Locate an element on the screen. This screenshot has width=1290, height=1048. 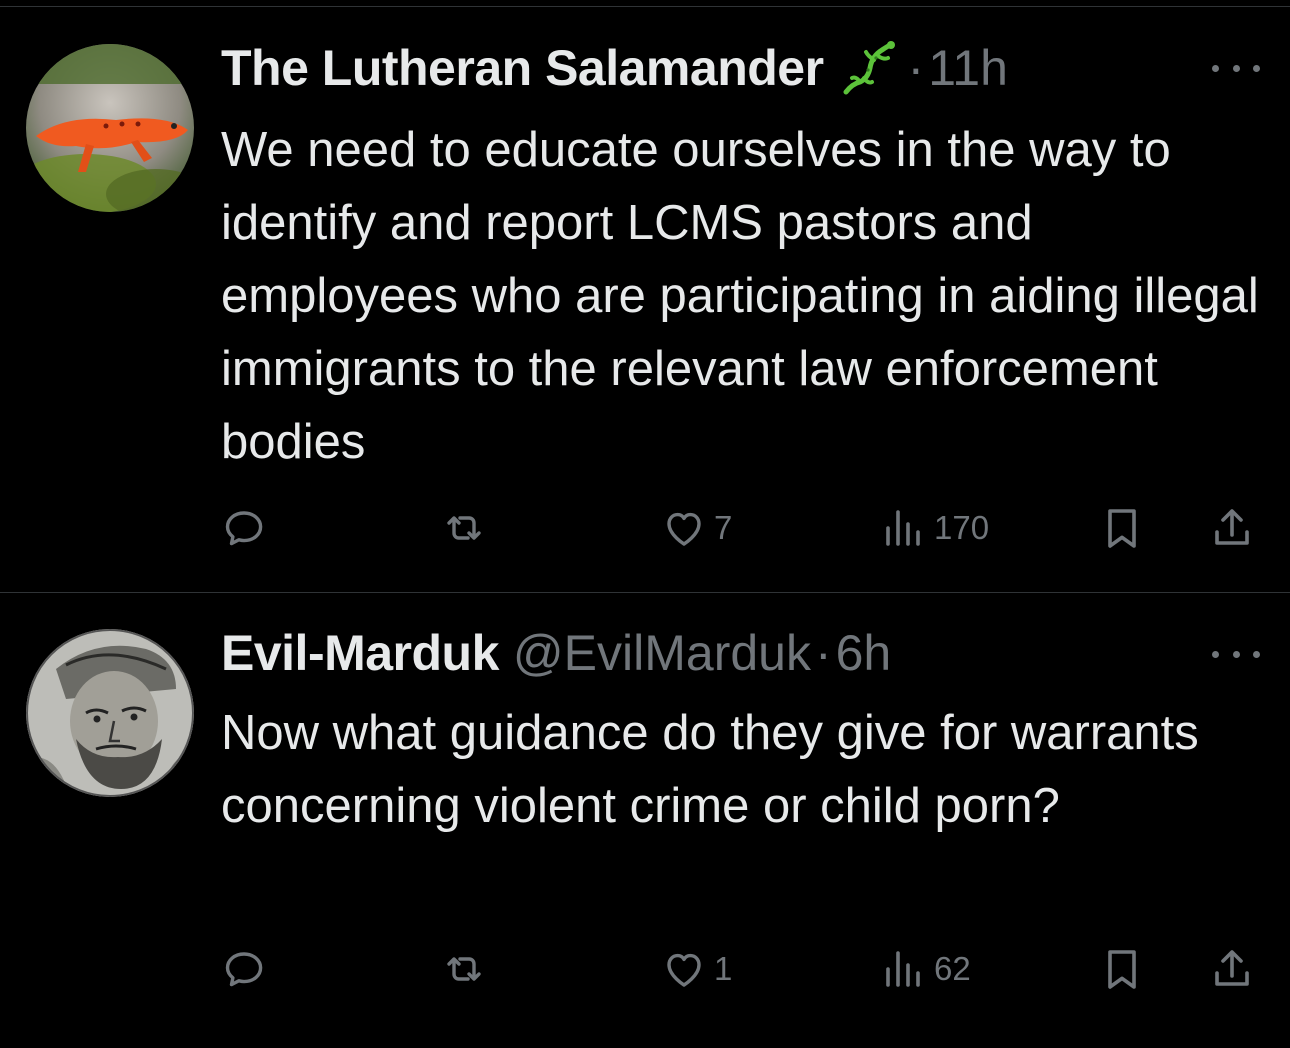
action-bar: 1 62 is located at coordinates (645, 969).